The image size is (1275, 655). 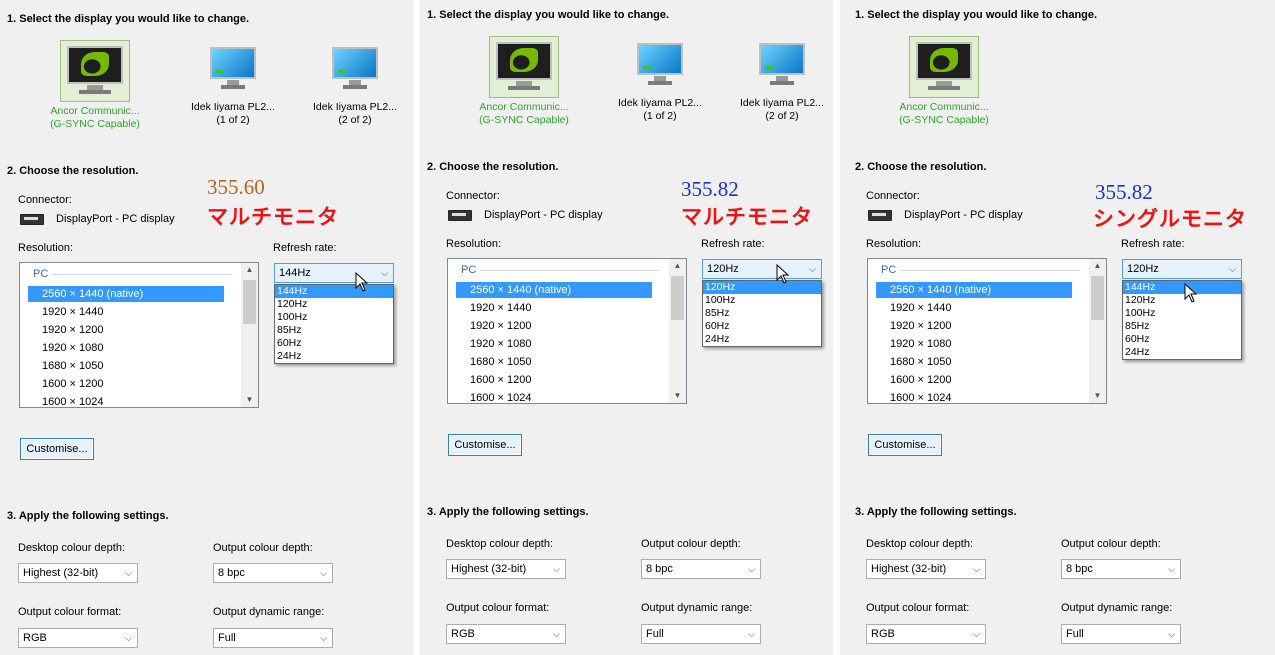 I want to click on output-dynamic-range-label: Output dynamic range:, so click(x=697, y=608).